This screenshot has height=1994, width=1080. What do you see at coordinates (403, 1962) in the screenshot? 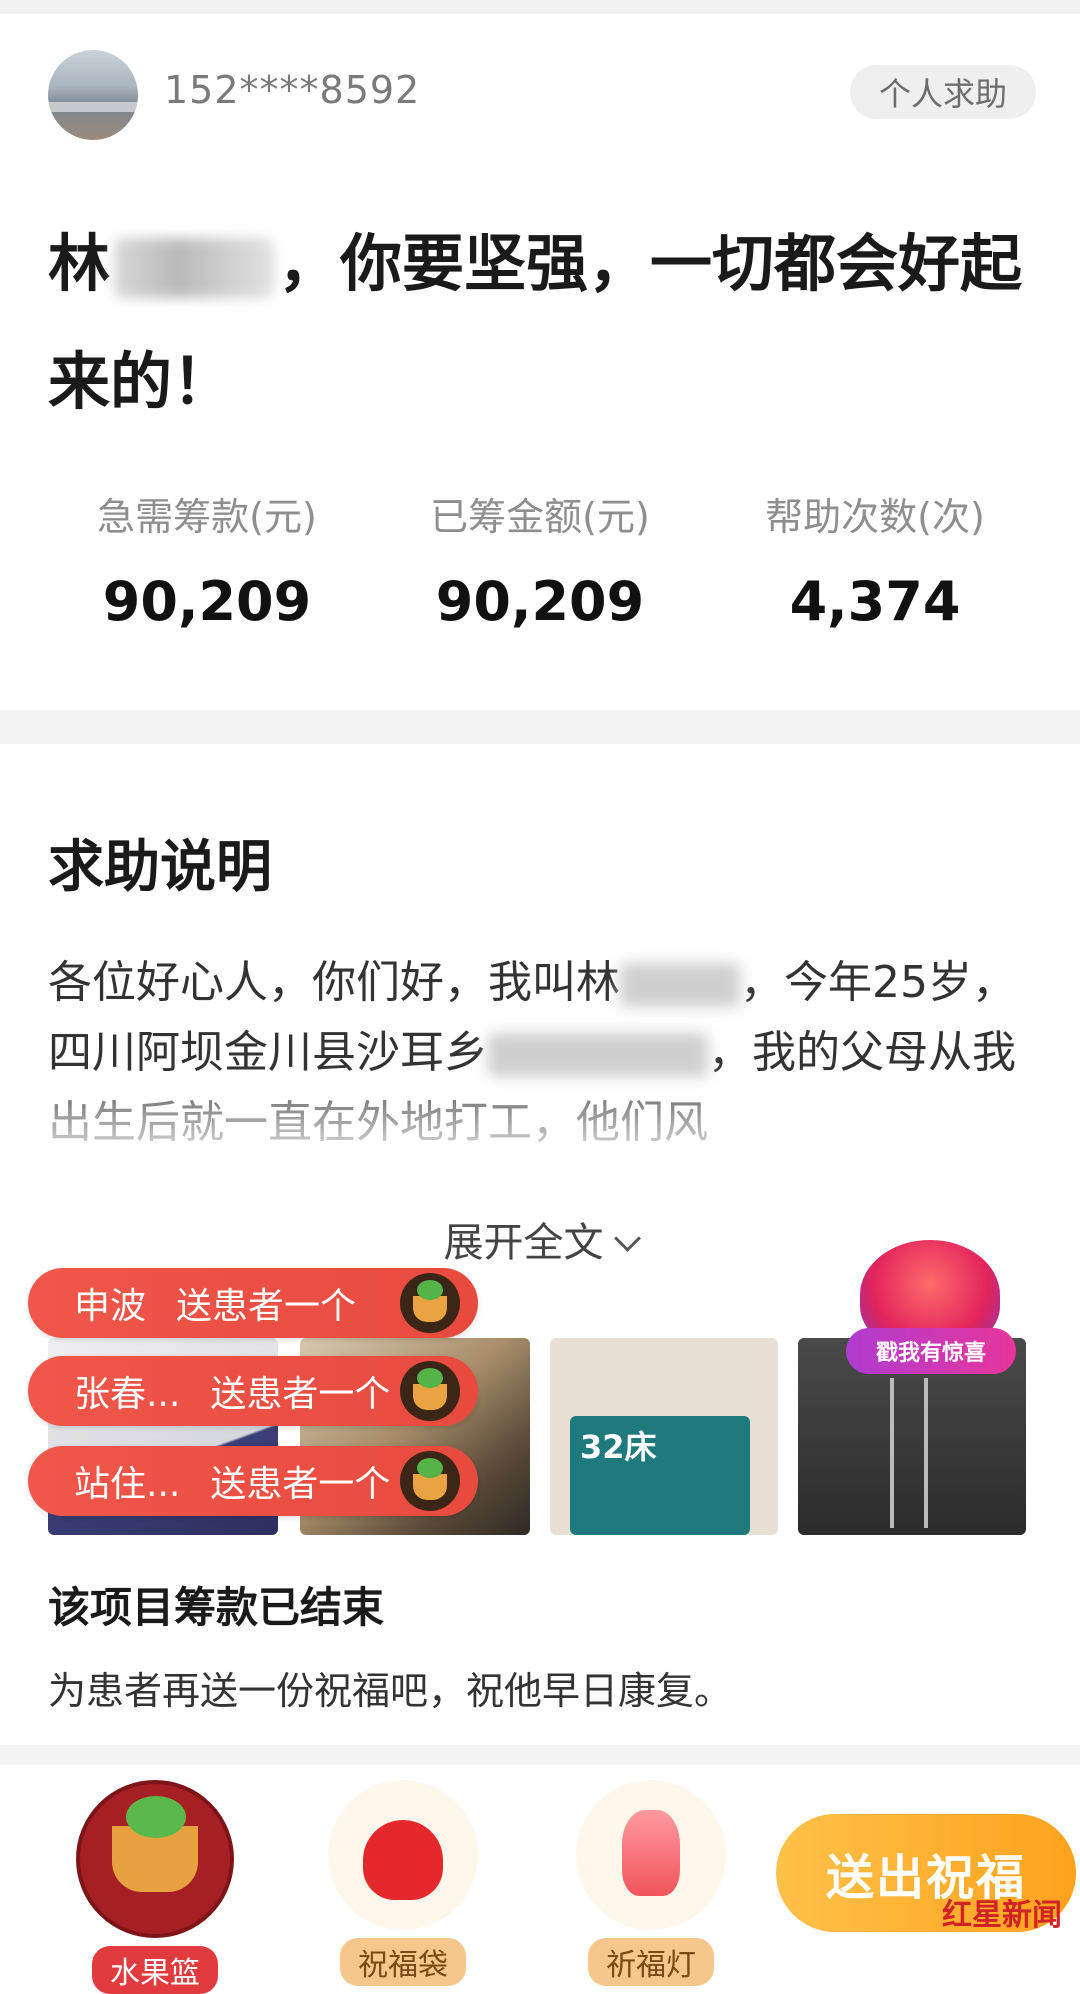
I see `gift-label: 祝福袋` at bounding box center [403, 1962].